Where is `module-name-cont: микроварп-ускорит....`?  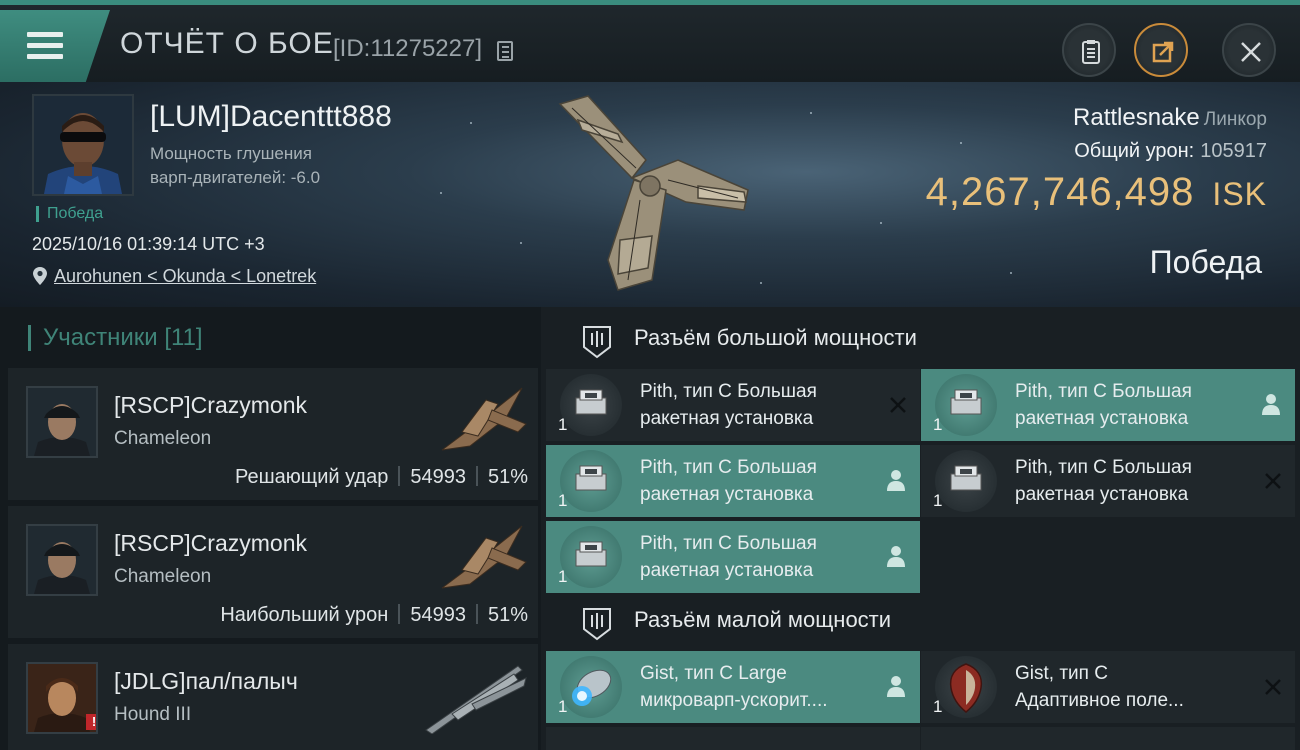
module-name-cont: микроварп-ускорит.... is located at coordinates (734, 700).